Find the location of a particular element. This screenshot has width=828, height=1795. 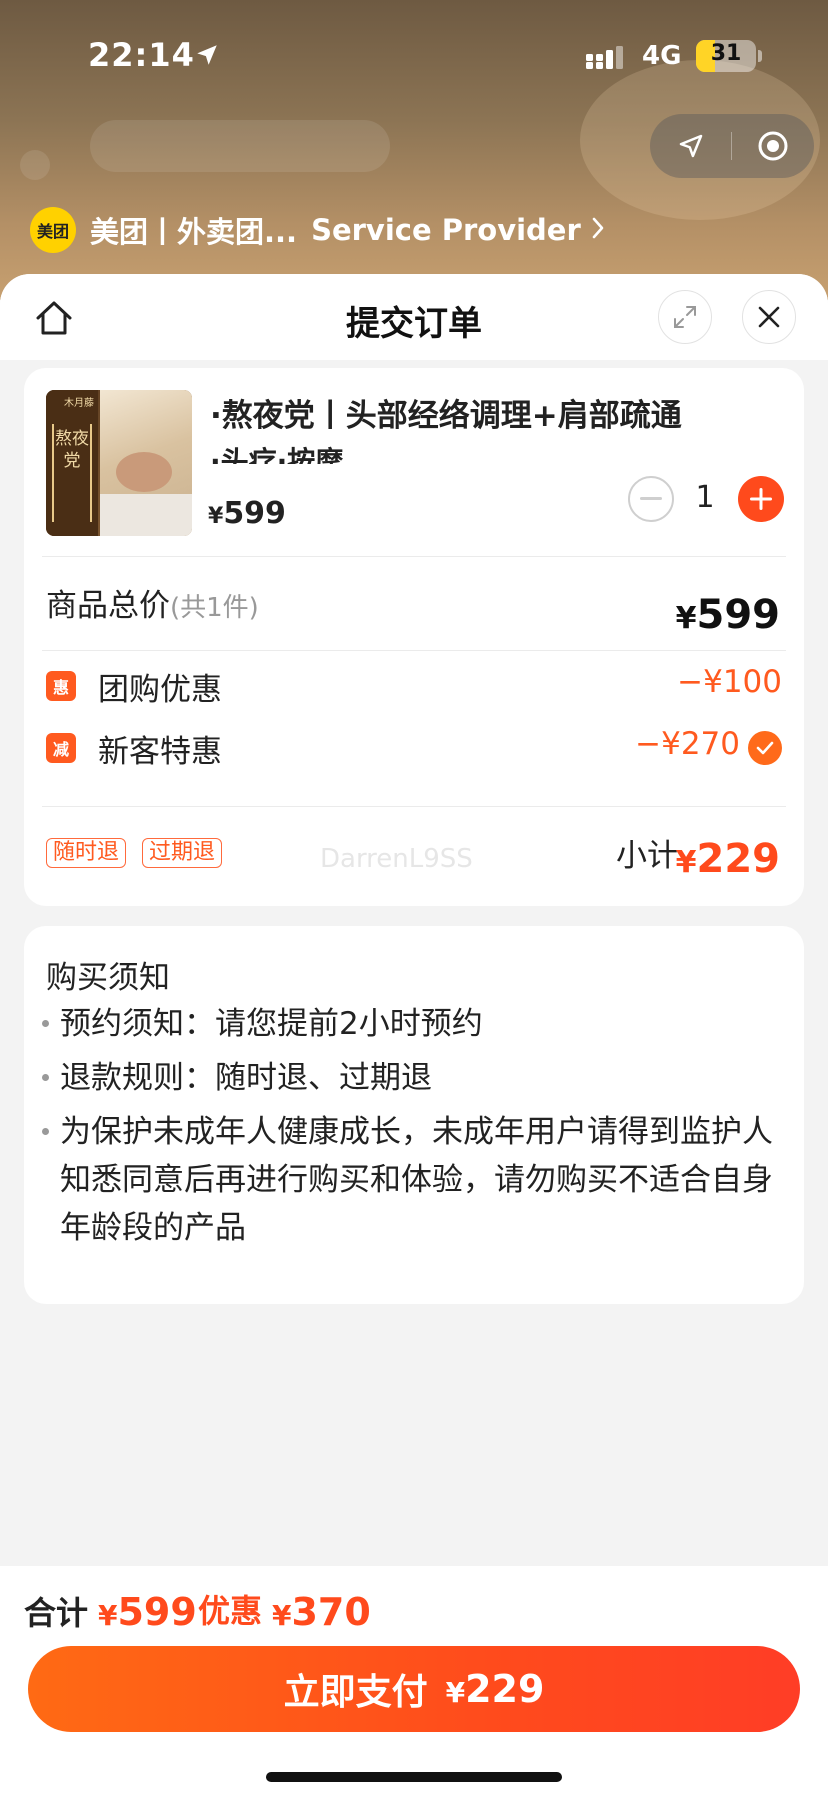

quantity-value: 1 is located at coordinates (705, 497).